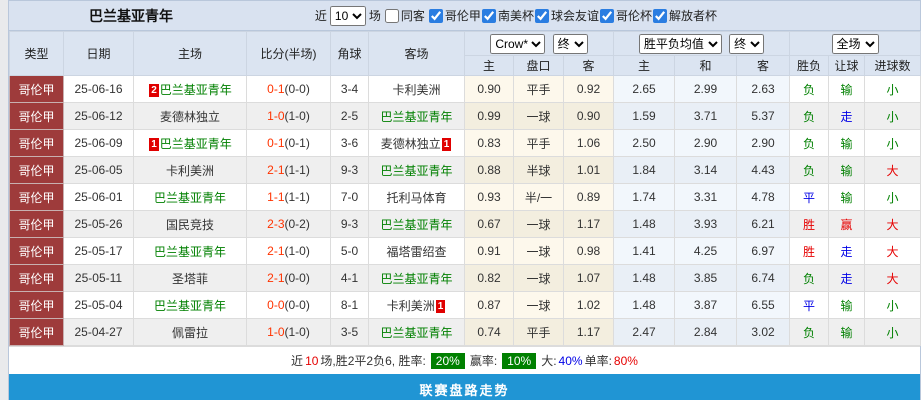 This screenshot has width=921, height=400. Describe the element at coordinates (538, 278) in the screenshot. I see `ah-line: 一球` at that location.